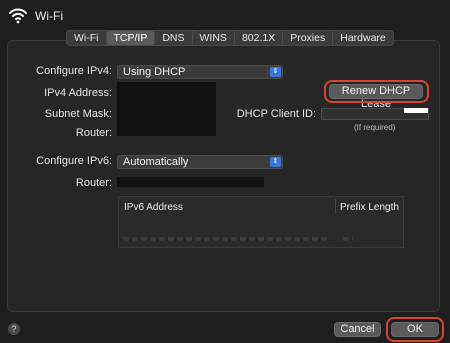 This screenshot has height=343, width=450. Describe the element at coordinates (363, 38) in the screenshot. I see `tab-hardware: Hardware` at that location.